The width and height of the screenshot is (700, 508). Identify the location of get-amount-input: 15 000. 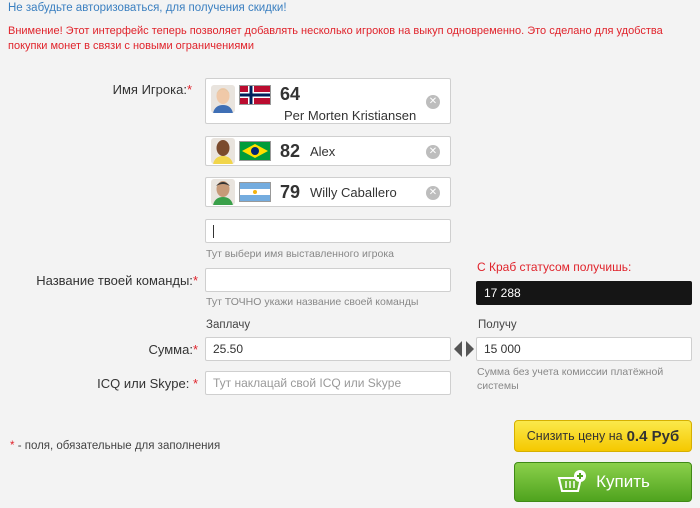
(584, 349).